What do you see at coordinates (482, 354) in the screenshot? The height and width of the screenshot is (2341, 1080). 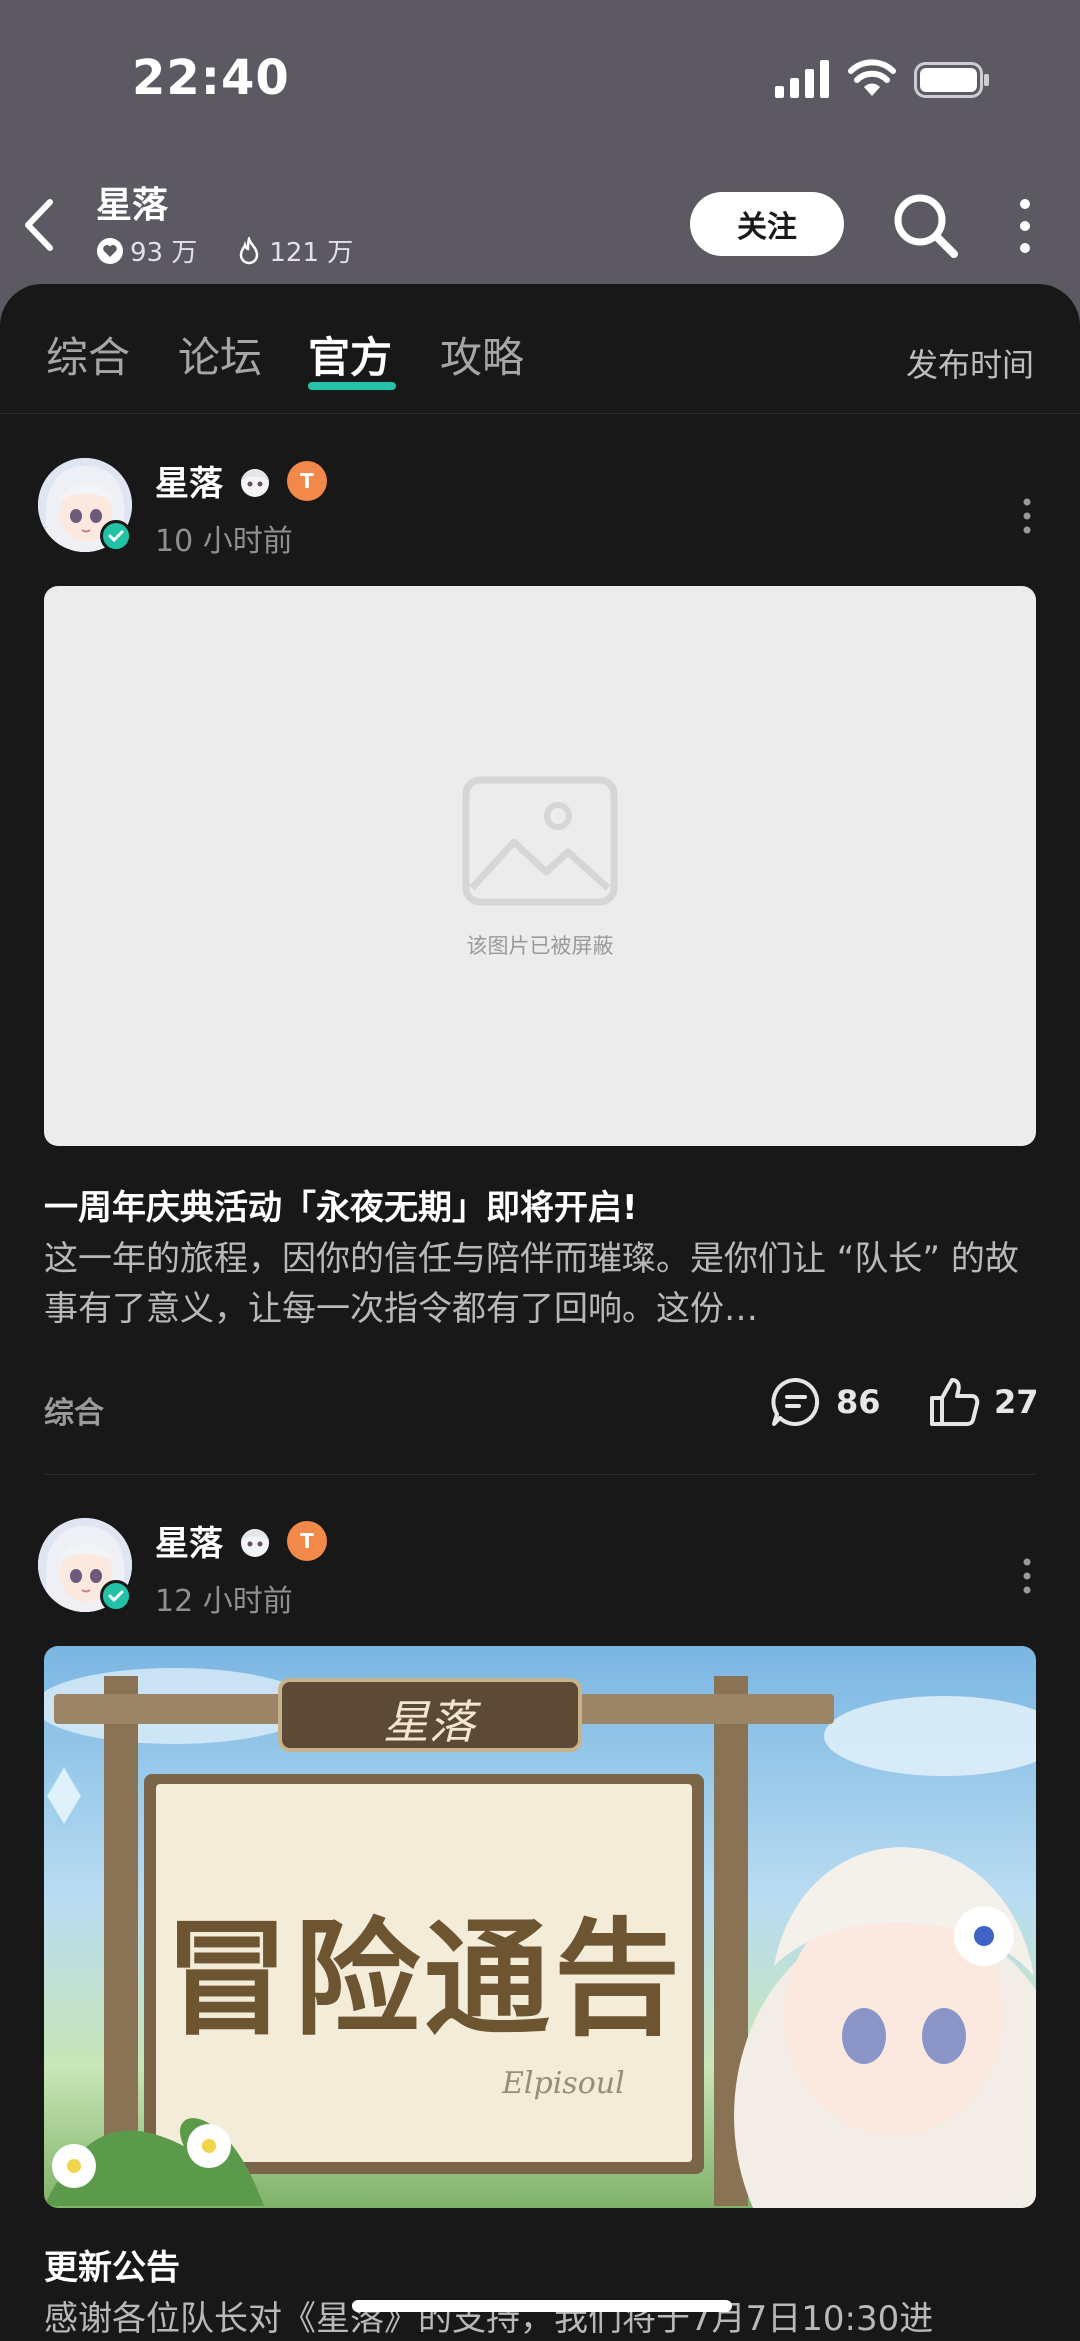 I see `tab-guides: 攻略` at bounding box center [482, 354].